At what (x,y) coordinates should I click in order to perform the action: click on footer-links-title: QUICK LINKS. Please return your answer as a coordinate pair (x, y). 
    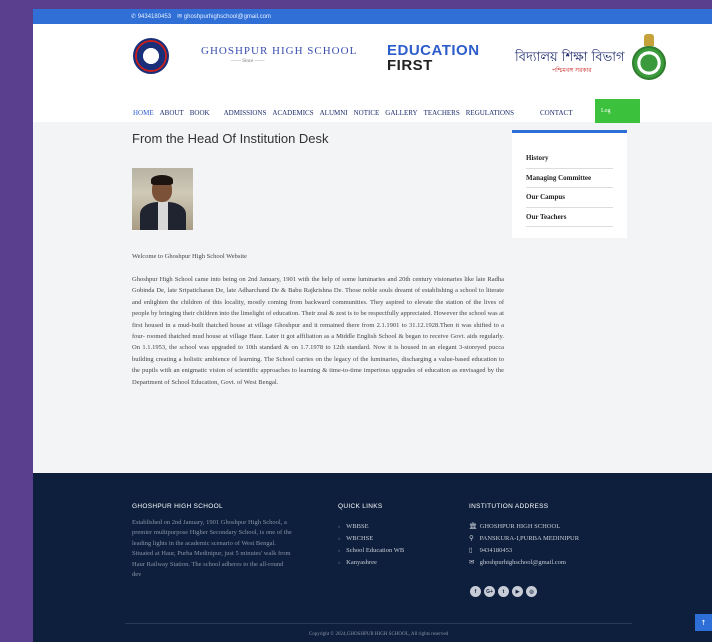
    Looking at the image, I should click on (360, 506).